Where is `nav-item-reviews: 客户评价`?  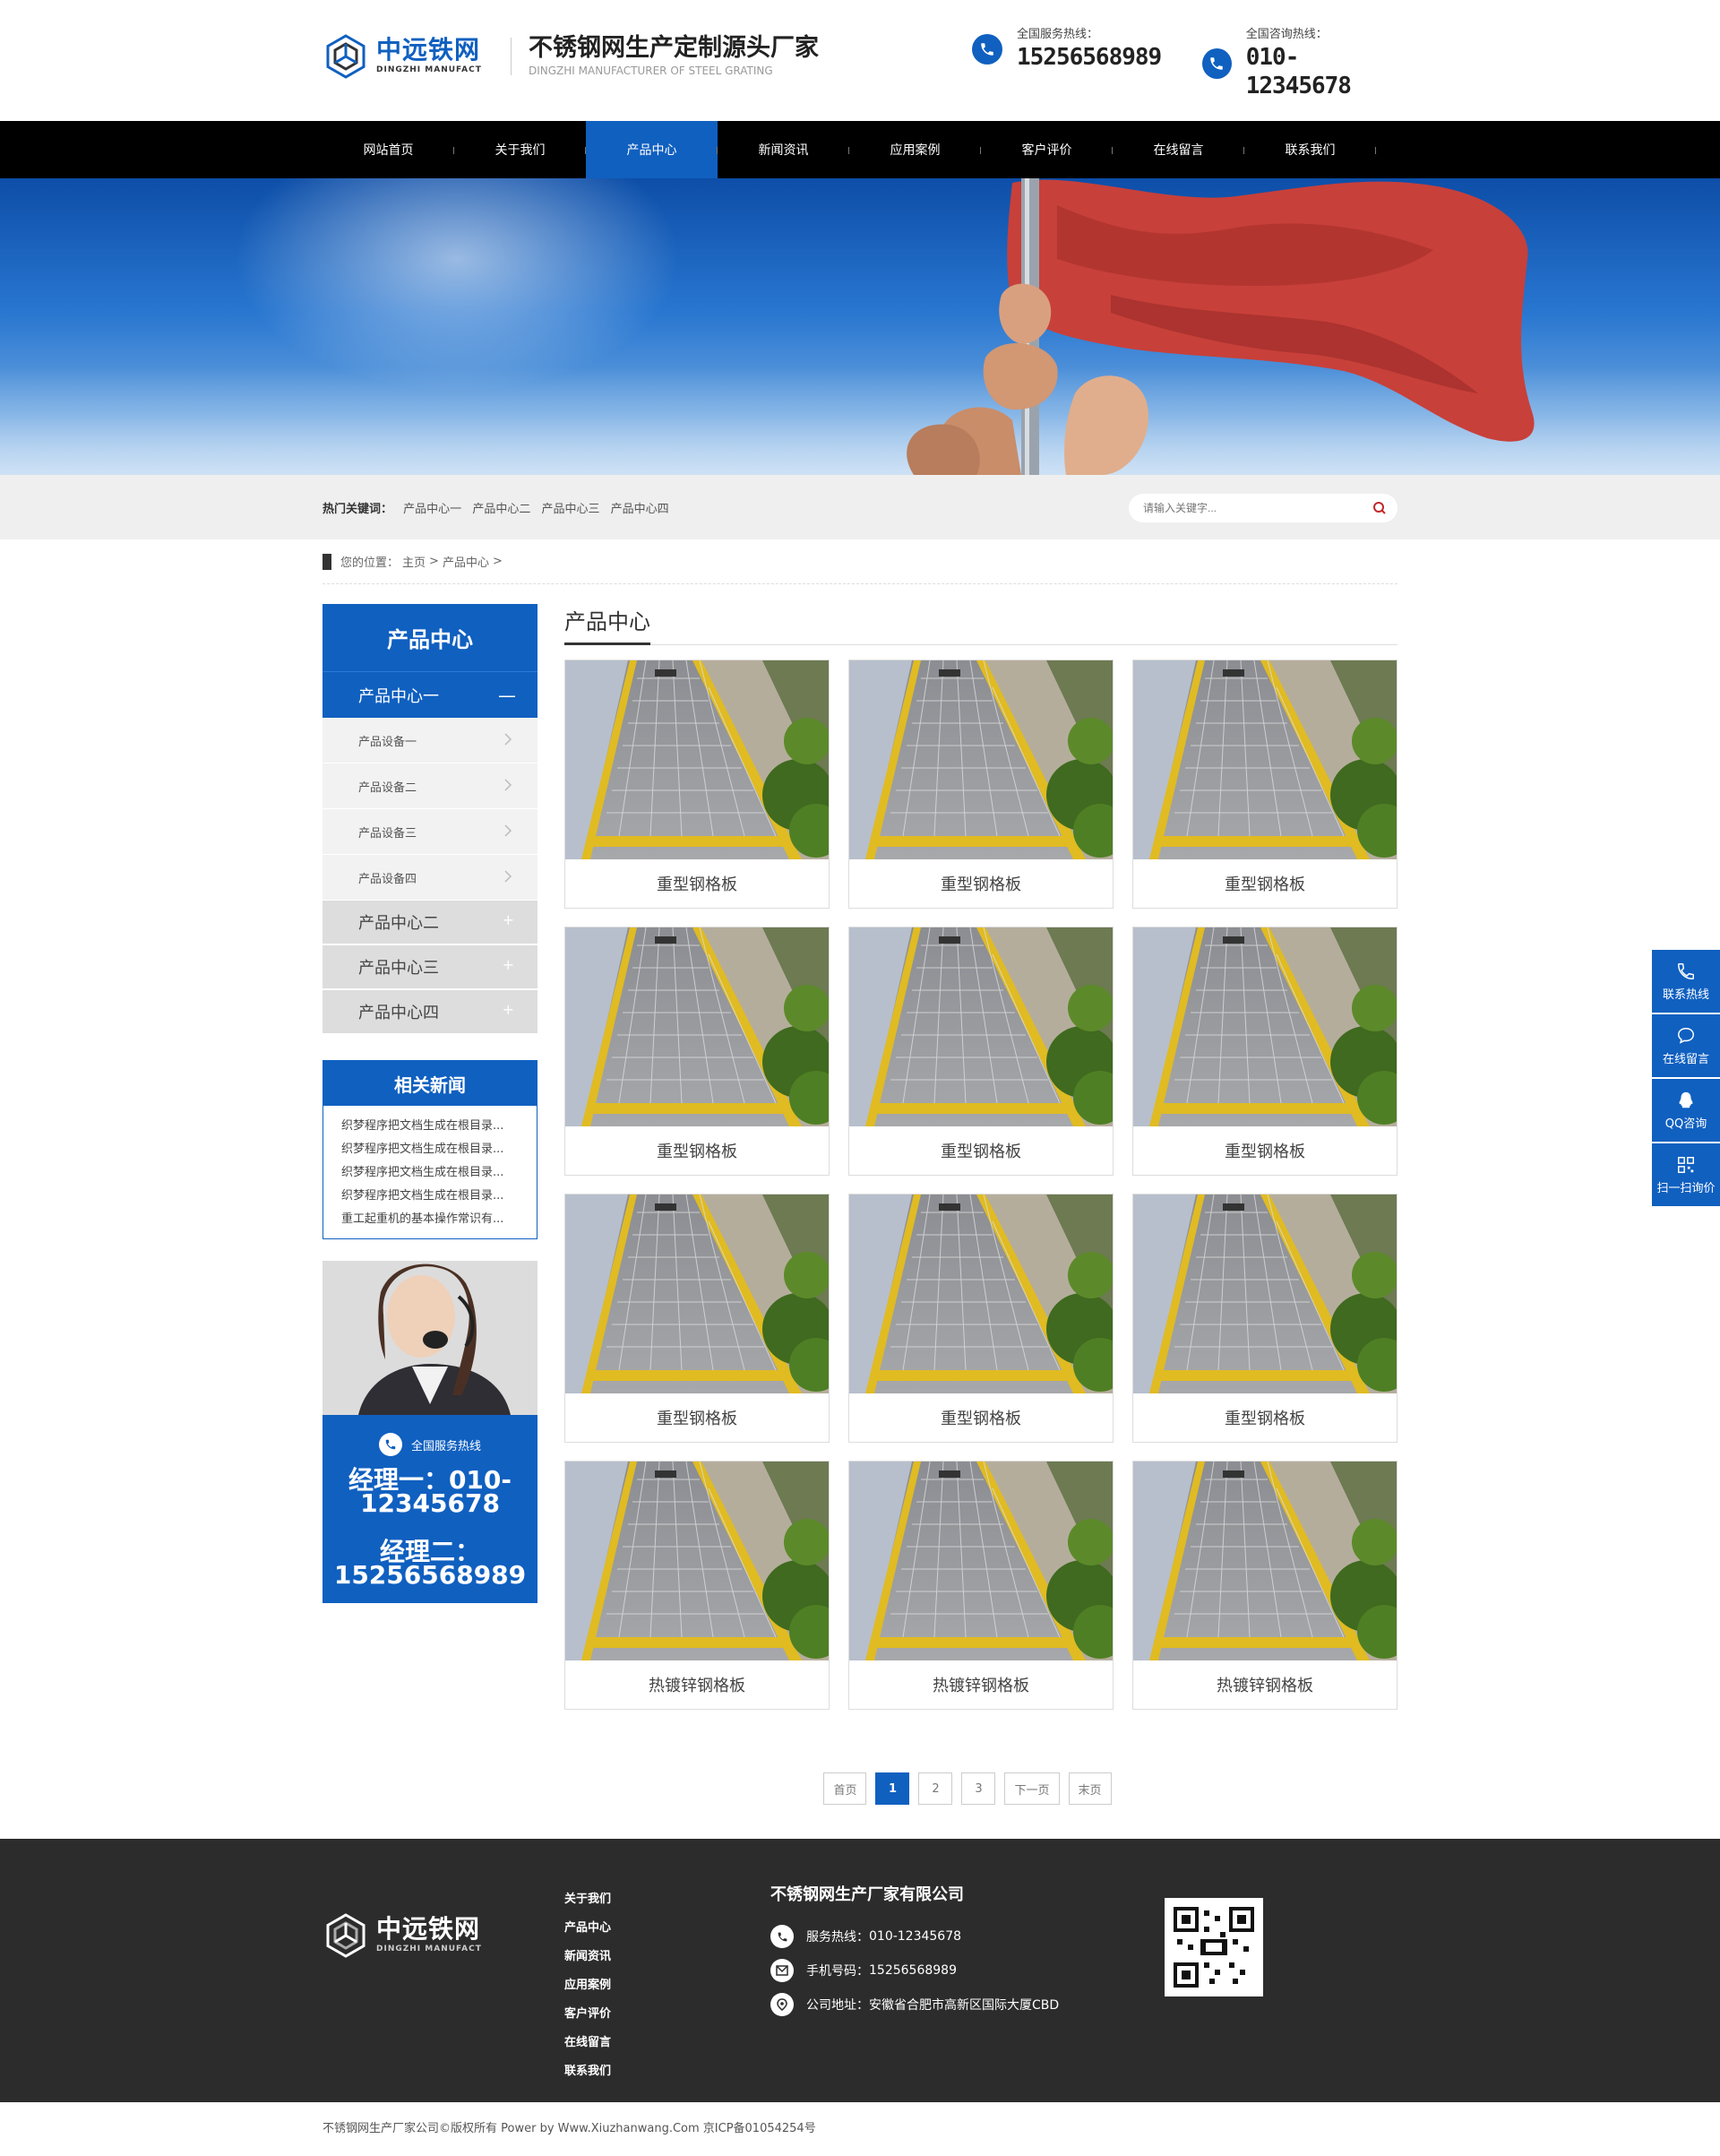
nav-item-reviews: 客户评价 is located at coordinates (1047, 149).